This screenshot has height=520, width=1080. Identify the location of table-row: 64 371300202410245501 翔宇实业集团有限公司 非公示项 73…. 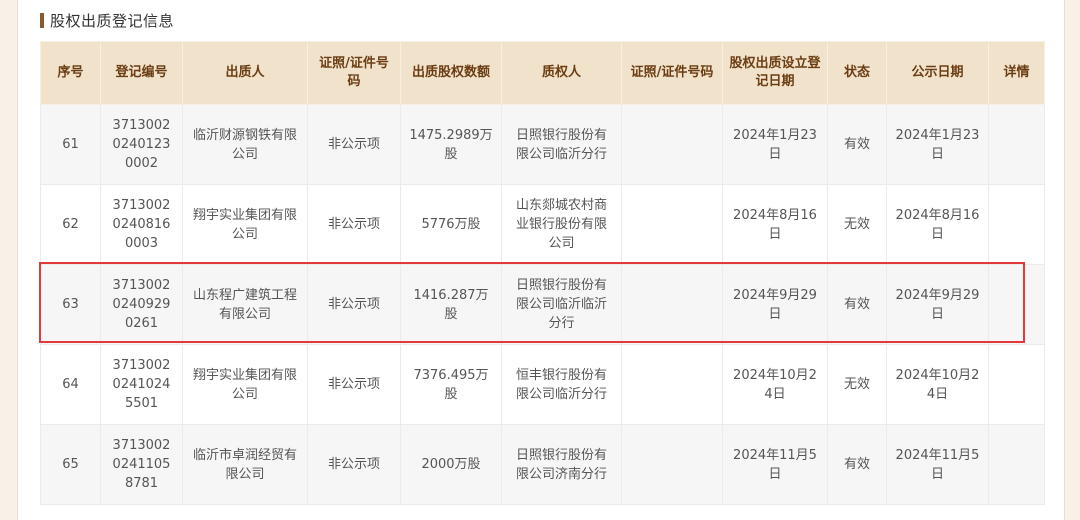
(542, 384).